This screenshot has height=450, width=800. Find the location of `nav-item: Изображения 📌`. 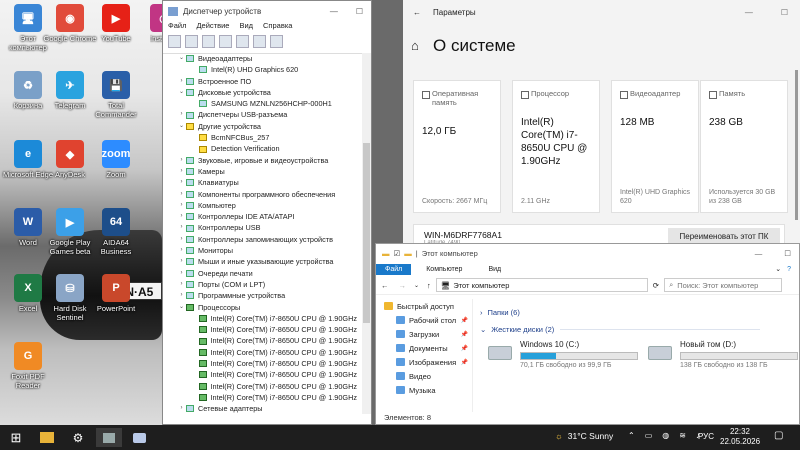

nav-item: Изображения 📌 is located at coordinates (424, 362).